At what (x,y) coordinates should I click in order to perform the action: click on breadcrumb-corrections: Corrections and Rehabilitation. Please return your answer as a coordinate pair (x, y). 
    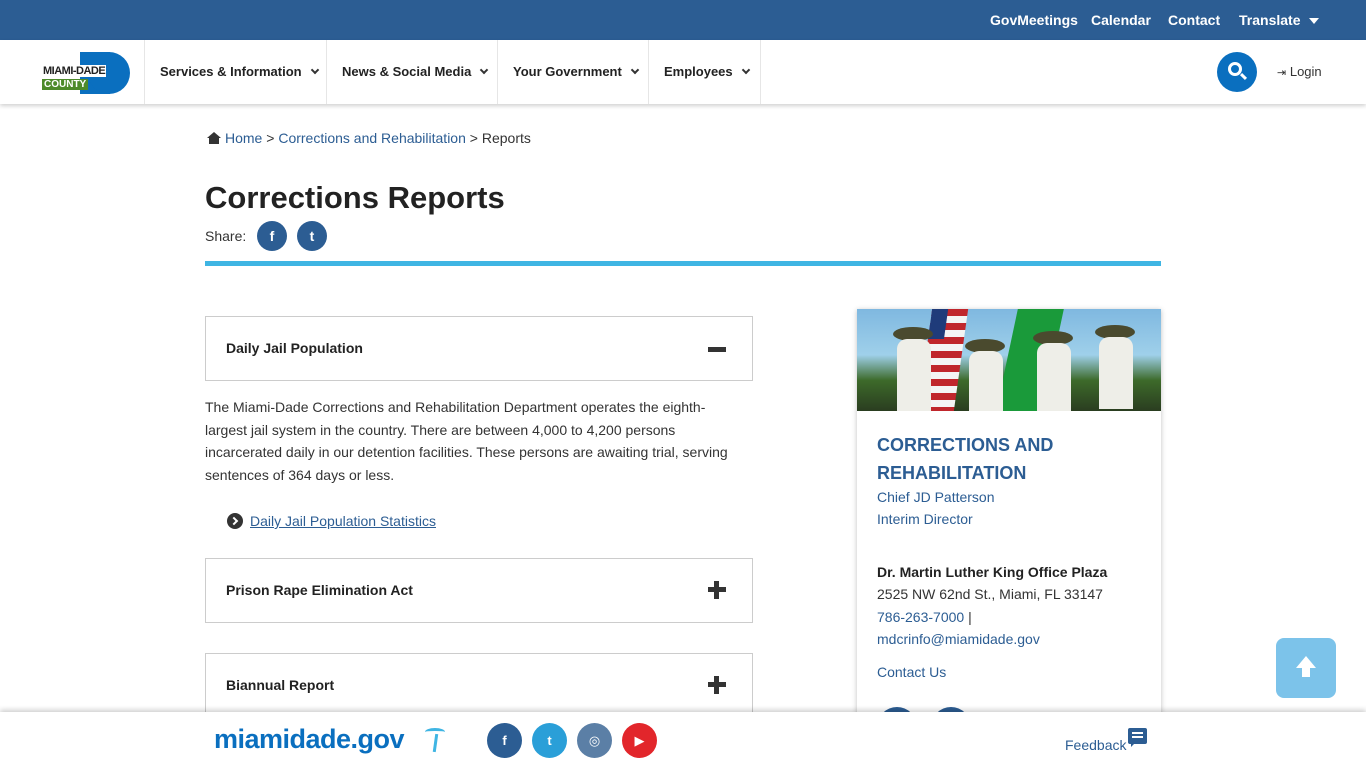
    Looking at the image, I should click on (372, 138).